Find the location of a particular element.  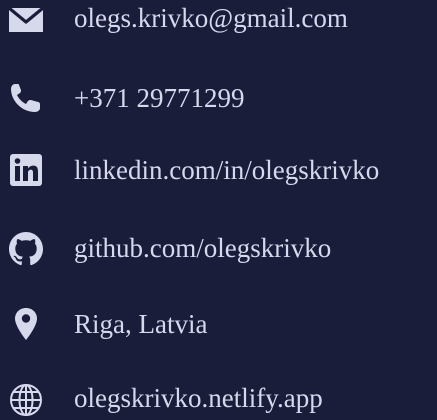

contact-github-link: github.com/olegskrivko is located at coordinates (218, 248).